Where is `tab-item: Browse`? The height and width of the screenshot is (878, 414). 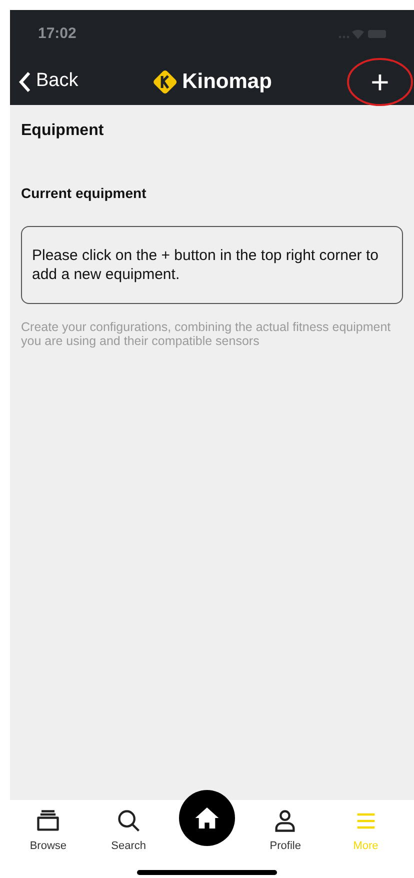
tab-item: Browse is located at coordinates (48, 831).